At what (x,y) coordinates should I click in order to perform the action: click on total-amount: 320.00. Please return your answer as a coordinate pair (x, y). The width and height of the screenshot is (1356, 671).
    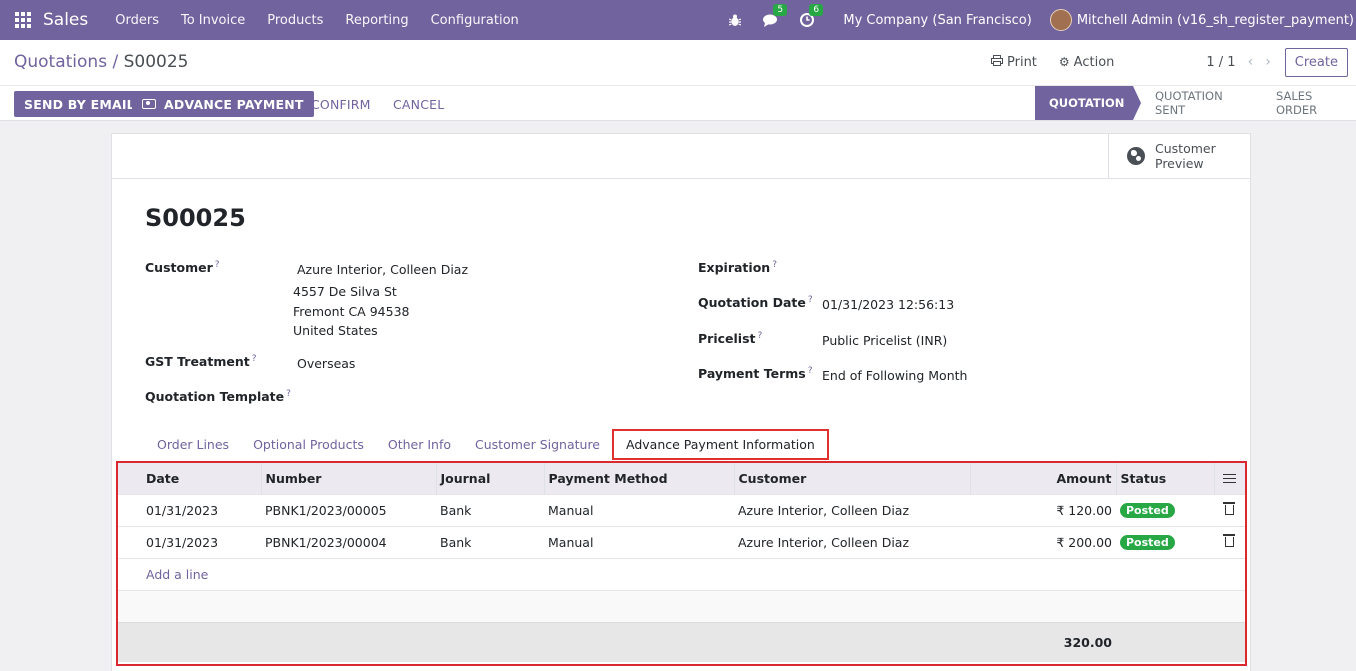
    Looking at the image, I should click on (1043, 641).